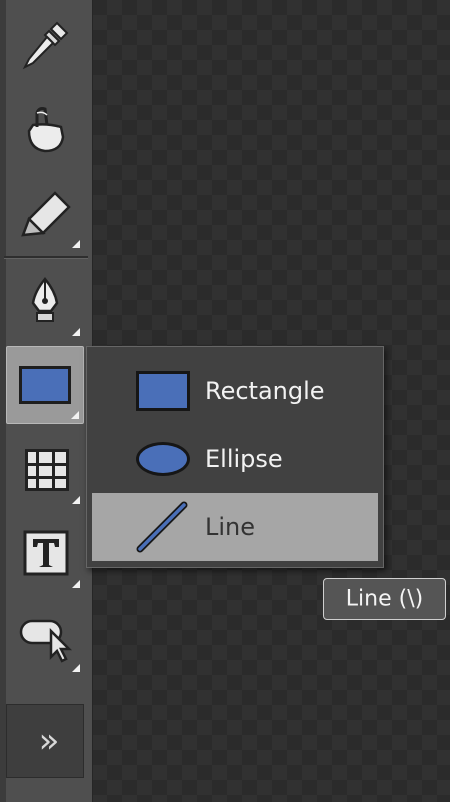 This screenshot has height=802, width=450. What do you see at coordinates (46, 641) in the screenshot?
I see `callout-pointer-icon` at bounding box center [46, 641].